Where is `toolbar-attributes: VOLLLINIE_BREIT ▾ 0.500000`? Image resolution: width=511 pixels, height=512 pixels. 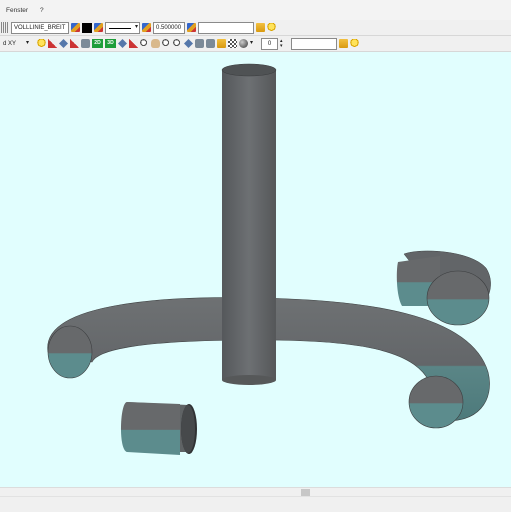 toolbar-attributes: VOLLLINIE_BREIT ▾ 0.500000 is located at coordinates (255, 28).